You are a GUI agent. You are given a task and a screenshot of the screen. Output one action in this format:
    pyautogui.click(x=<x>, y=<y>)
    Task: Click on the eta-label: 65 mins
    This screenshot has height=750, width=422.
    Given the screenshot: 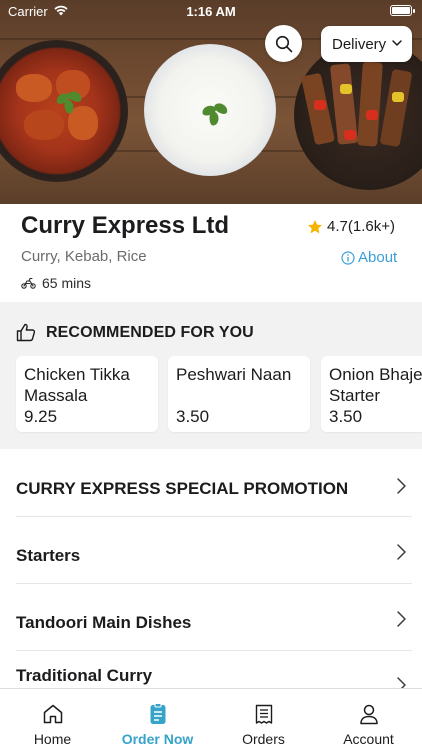 What is the action you would take?
    pyautogui.click(x=67, y=283)
    